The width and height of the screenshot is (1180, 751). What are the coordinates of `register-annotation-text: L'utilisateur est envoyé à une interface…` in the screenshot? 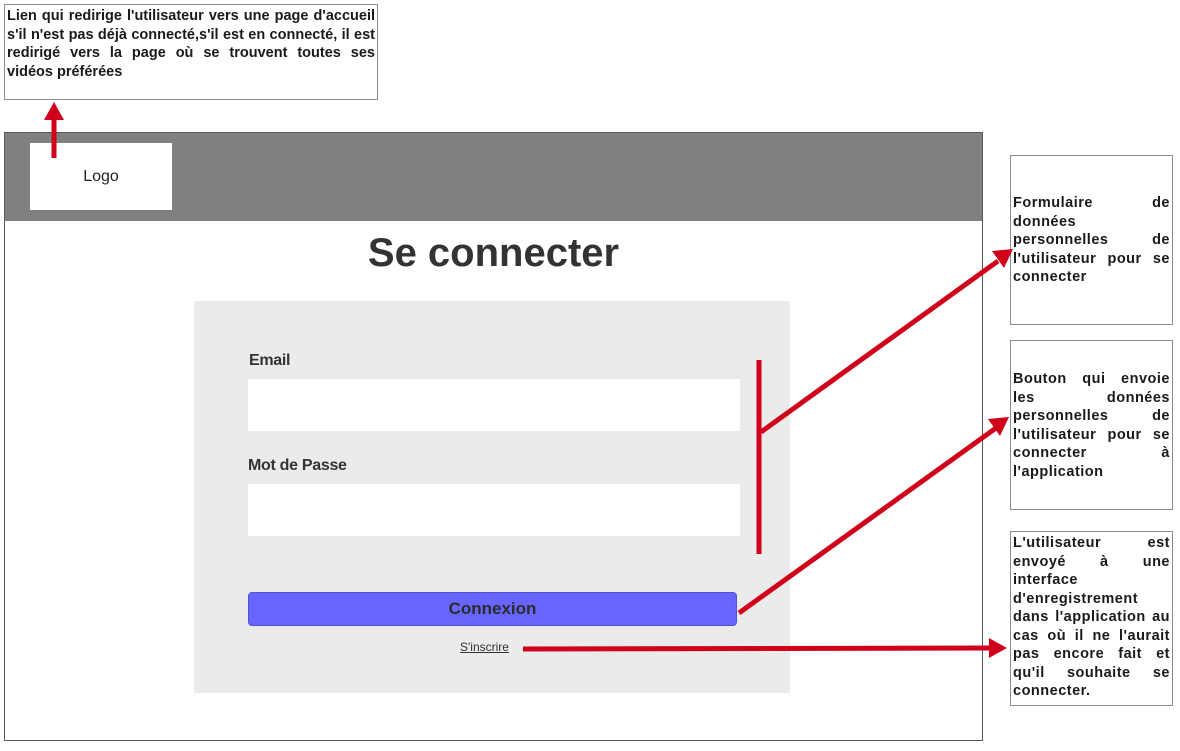 It's located at (1091, 617).